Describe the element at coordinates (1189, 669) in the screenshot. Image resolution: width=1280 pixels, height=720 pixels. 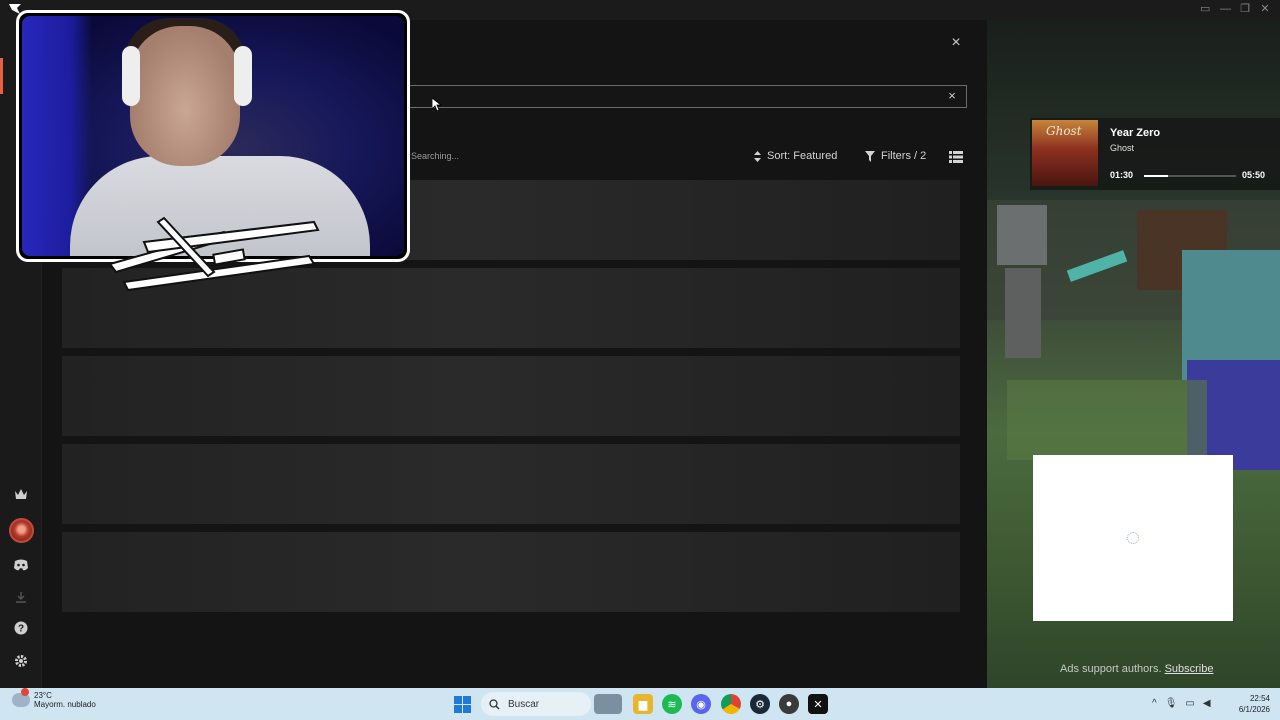
I see `subscribe-link: Subscribe` at that location.